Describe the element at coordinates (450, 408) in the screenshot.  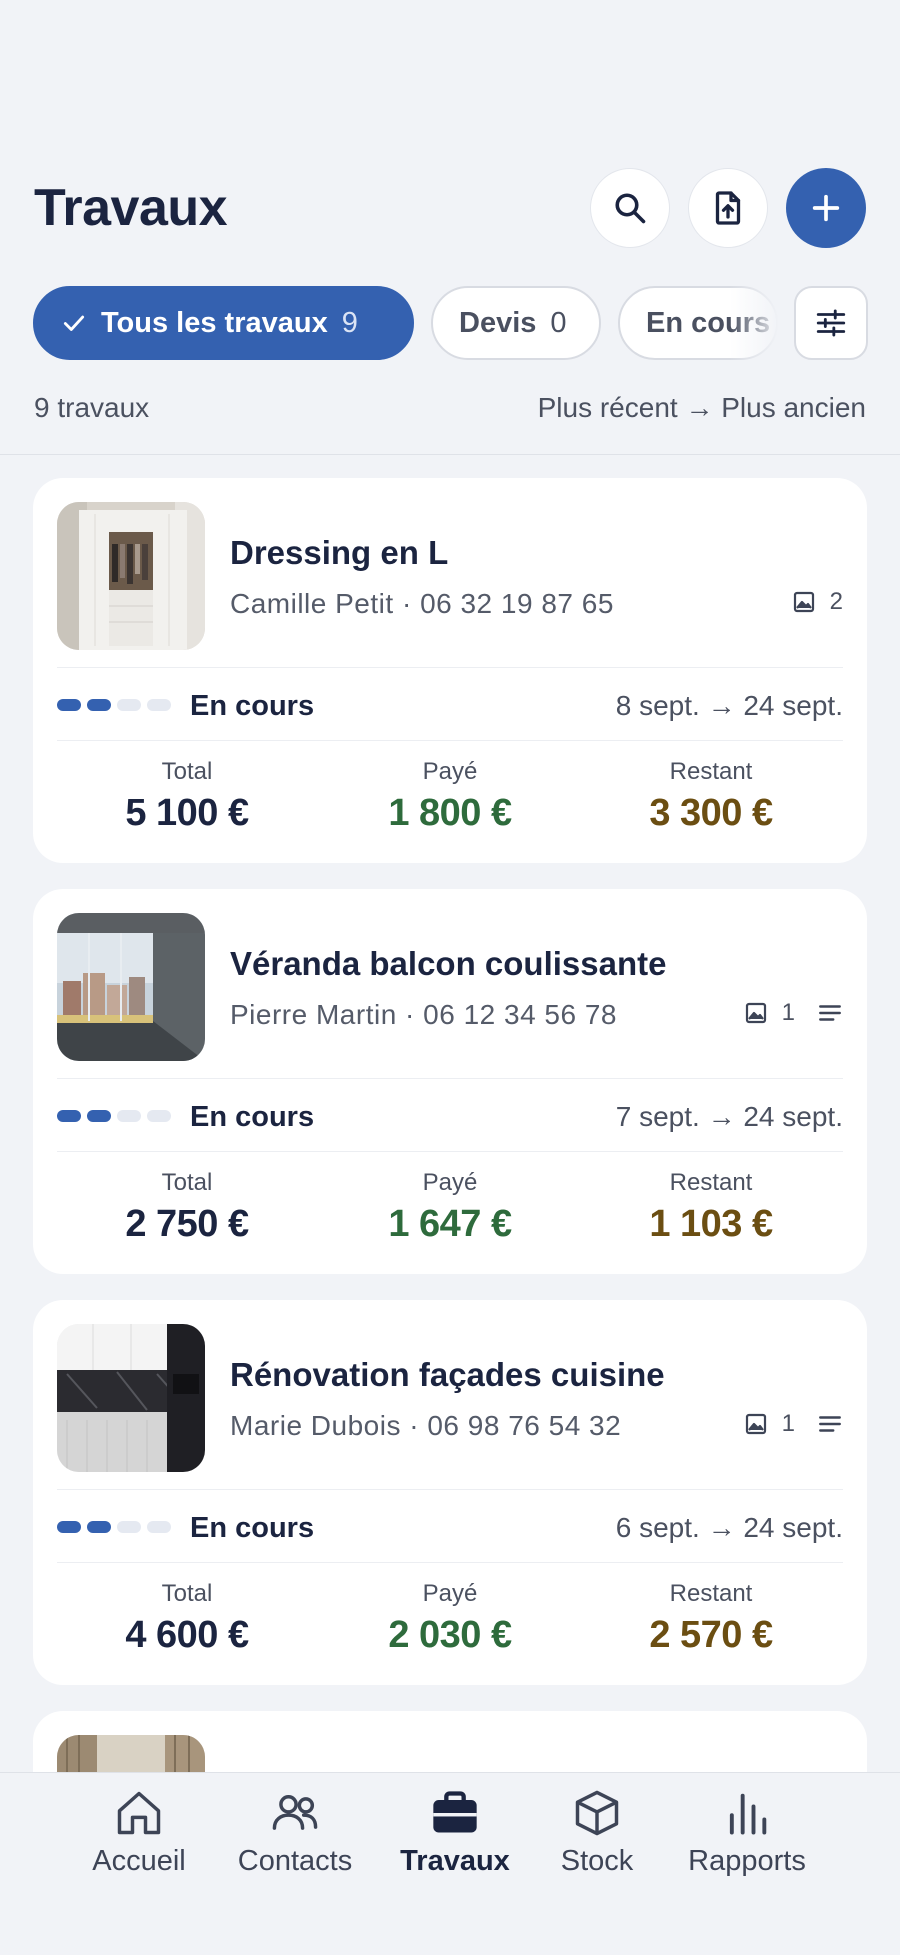
I see `list-summary: 9 travaux Plus récent → Plus ancien` at that location.